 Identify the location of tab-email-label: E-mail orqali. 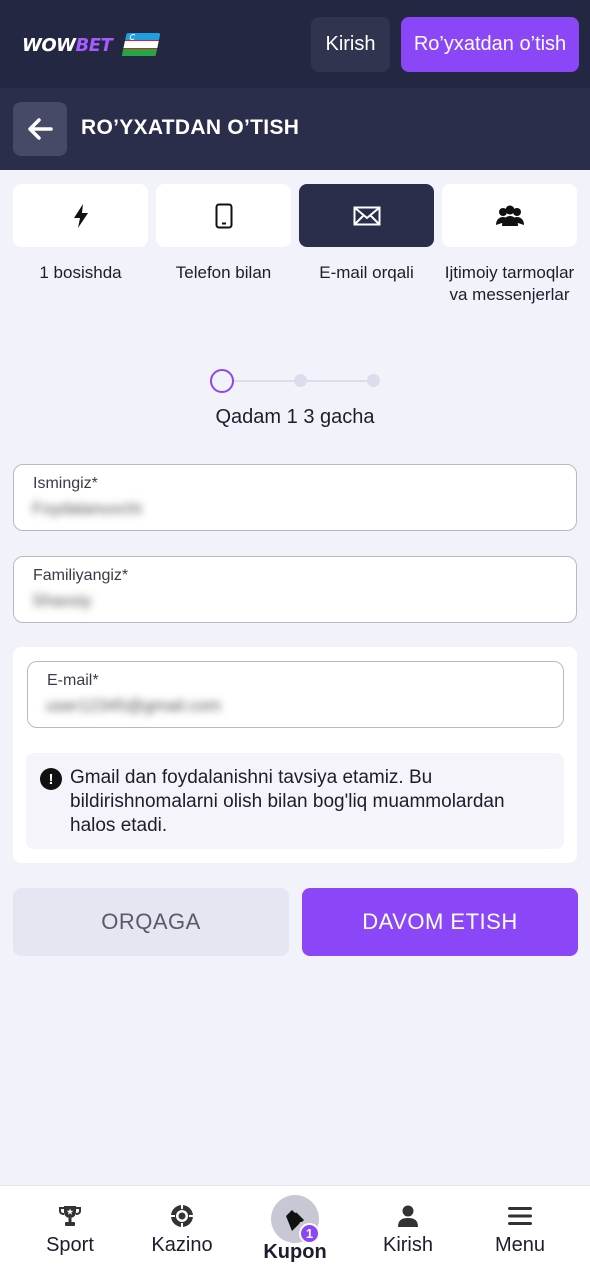
(366, 272).